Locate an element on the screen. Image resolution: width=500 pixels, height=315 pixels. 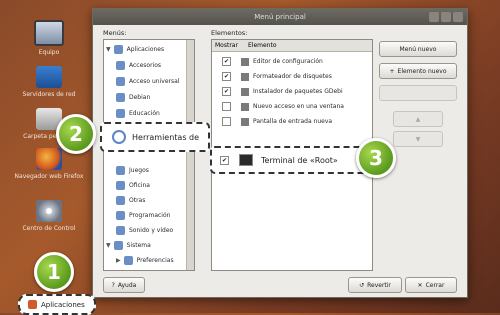
element-row: ✔ Instalador de paquetes GDebi is located at coordinates (277, 91).